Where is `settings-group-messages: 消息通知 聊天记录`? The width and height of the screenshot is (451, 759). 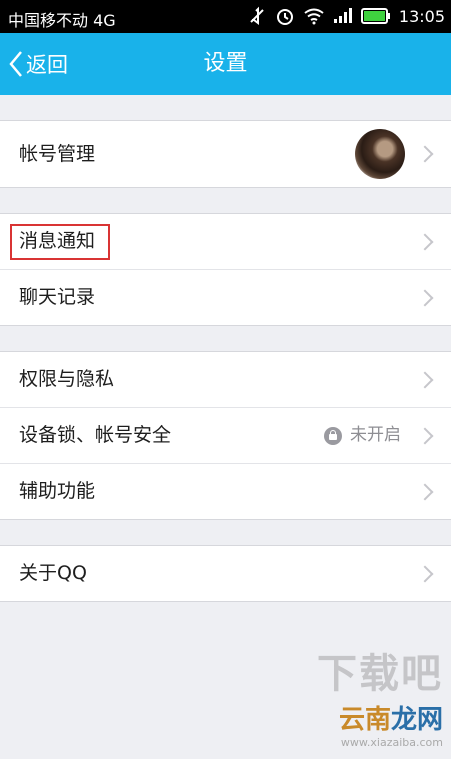 settings-group-messages: 消息通知 聊天记录 is located at coordinates (225, 269).